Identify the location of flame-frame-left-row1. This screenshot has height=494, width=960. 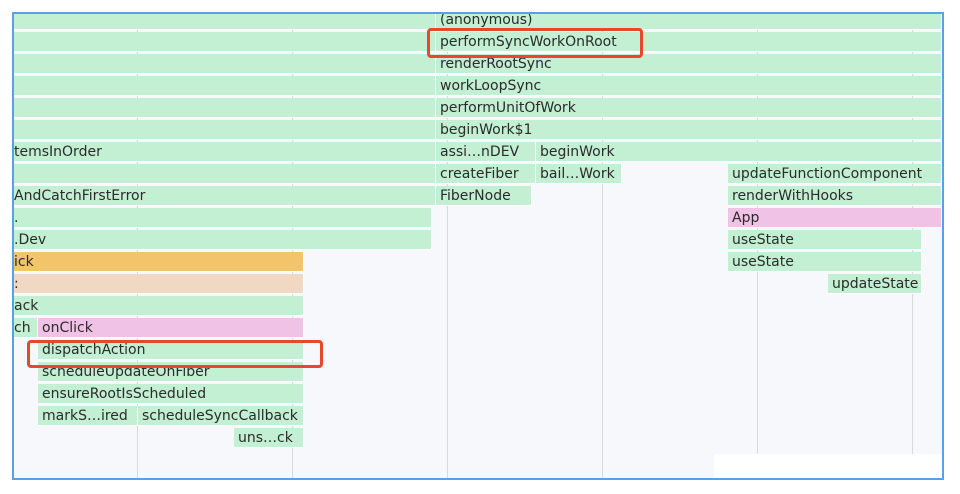
(225, 42).